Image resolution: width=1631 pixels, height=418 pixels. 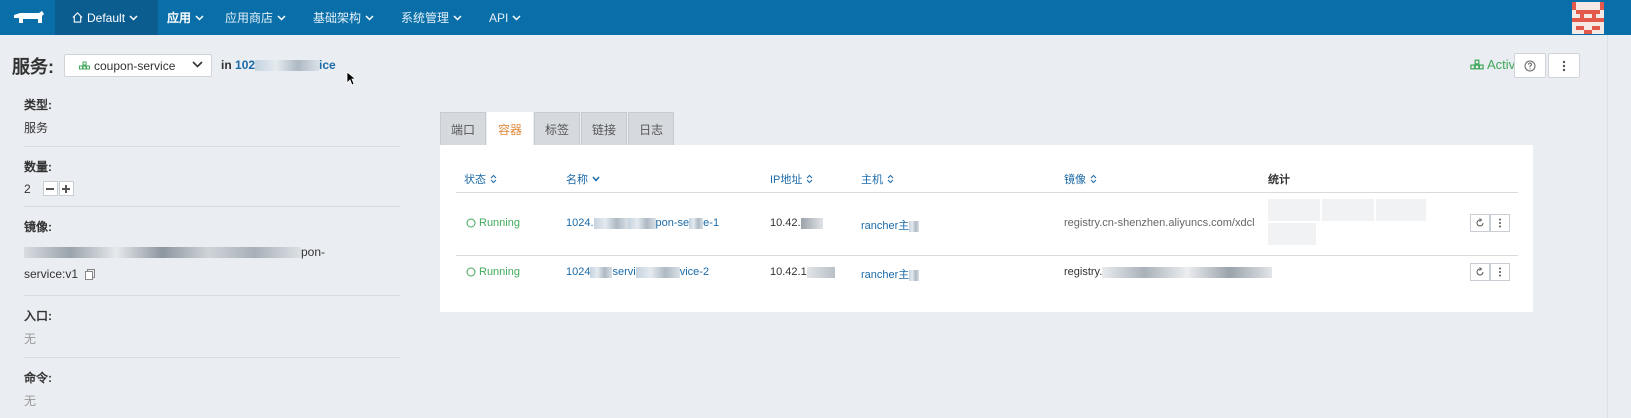 I want to click on tab-labels: 标签, so click(x=557, y=128).